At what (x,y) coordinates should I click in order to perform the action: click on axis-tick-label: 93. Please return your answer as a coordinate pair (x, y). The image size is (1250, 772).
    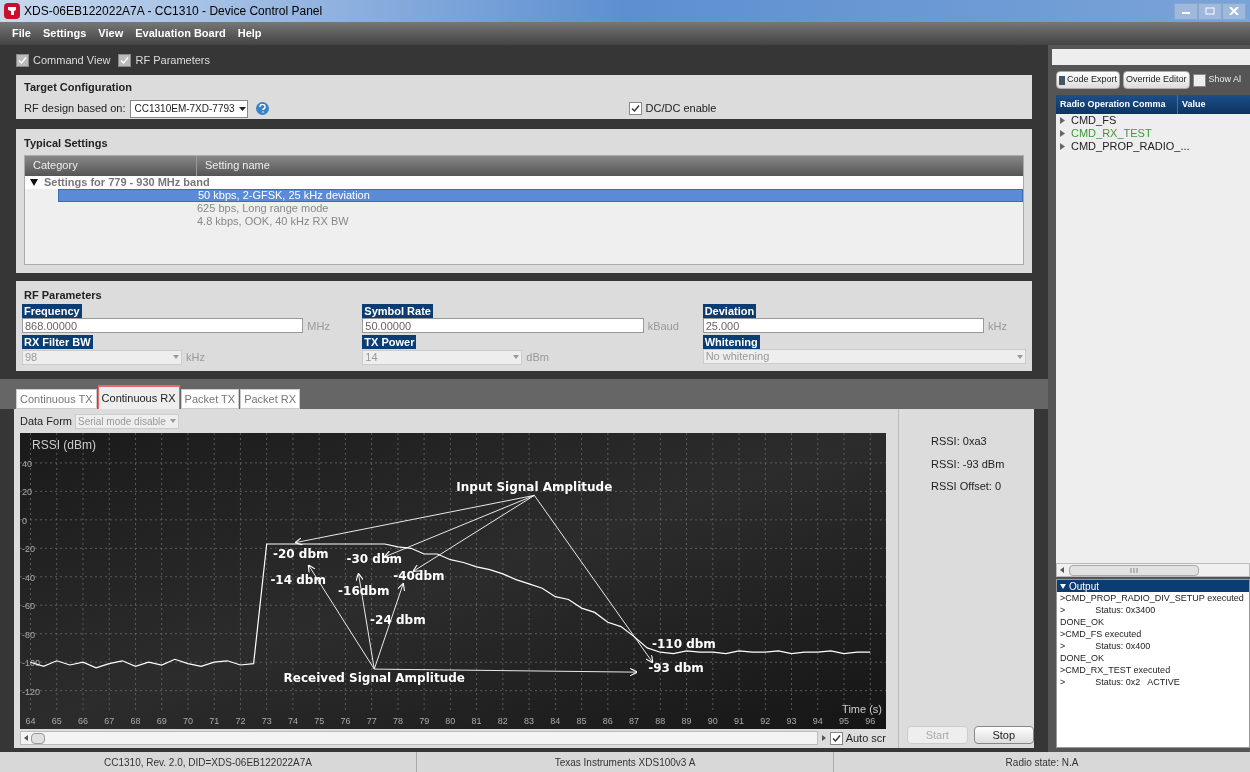
    Looking at the image, I should click on (791, 721).